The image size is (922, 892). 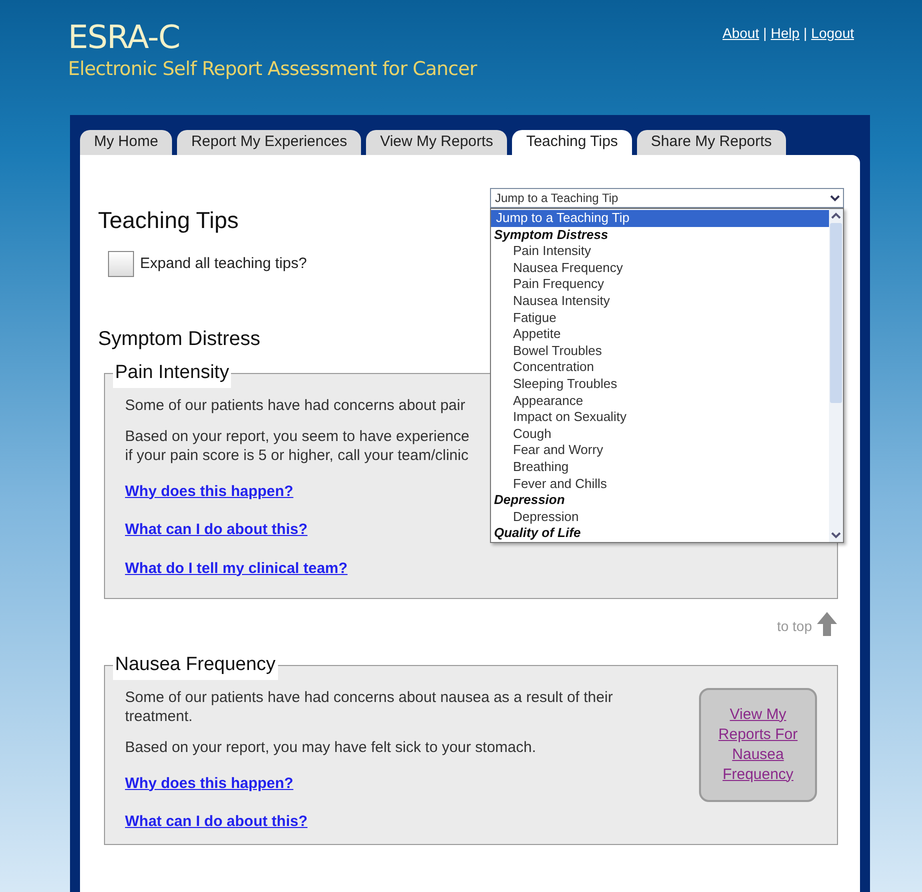 I want to click on nav-tab: Report My Experiences, so click(x=269, y=142).